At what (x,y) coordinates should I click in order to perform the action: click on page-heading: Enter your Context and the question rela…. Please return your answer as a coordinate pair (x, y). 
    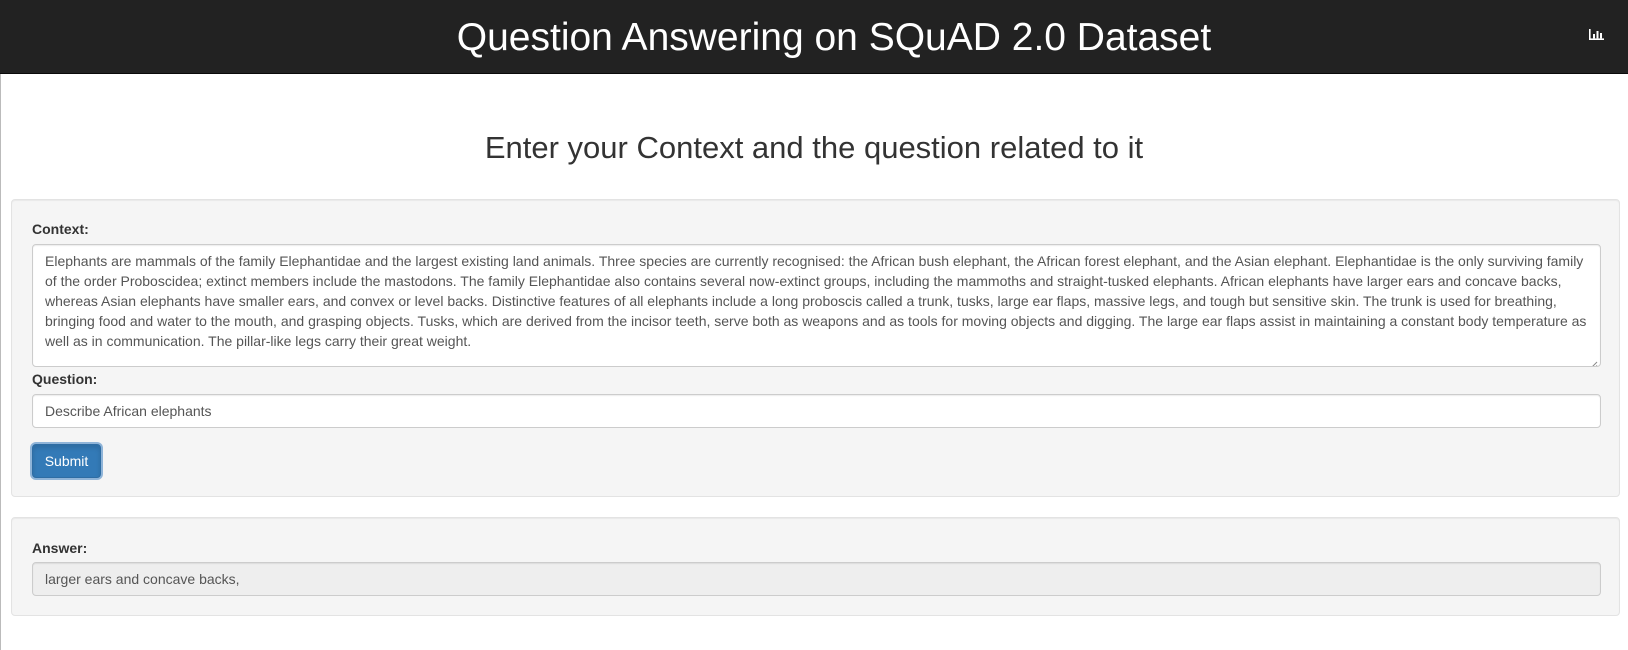
    Looking at the image, I should click on (814, 147).